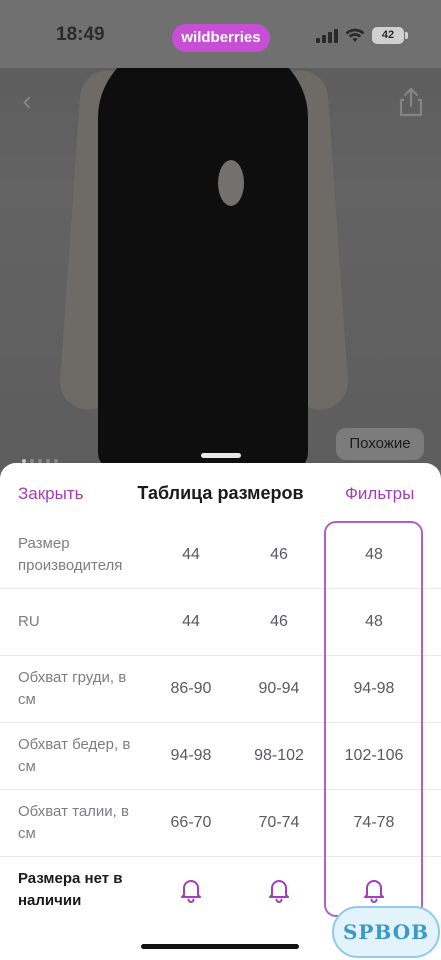  What do you see at coordinates (191, 822) in the screenshot?
I see `size-cell: 66-70` at bounding box center [191, 822].